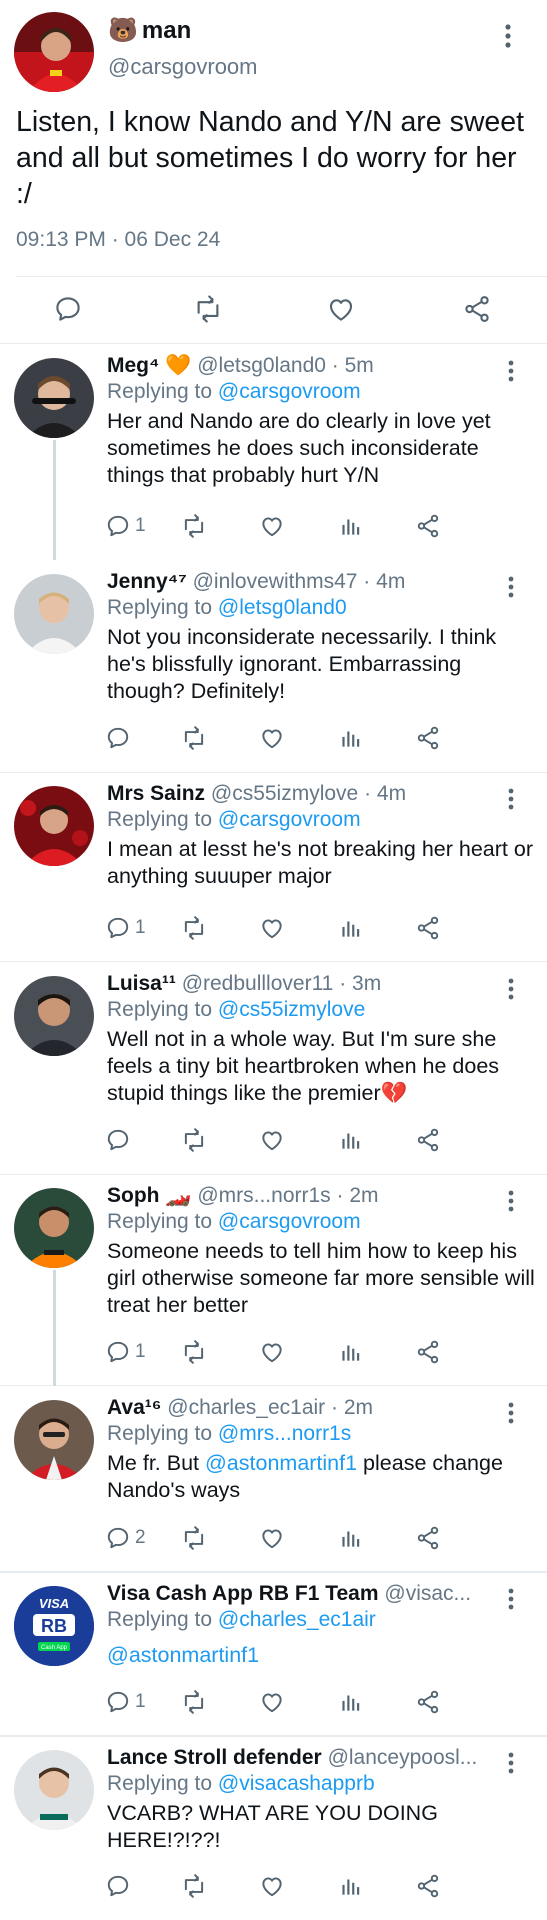 Image resolution: width=547 pixels, height=1920 pixels. What do you see at coordinates (156, 793) in the screenshot?
I see `reply-author-name: Mrs Sainz` at bounding box center [156, 793].